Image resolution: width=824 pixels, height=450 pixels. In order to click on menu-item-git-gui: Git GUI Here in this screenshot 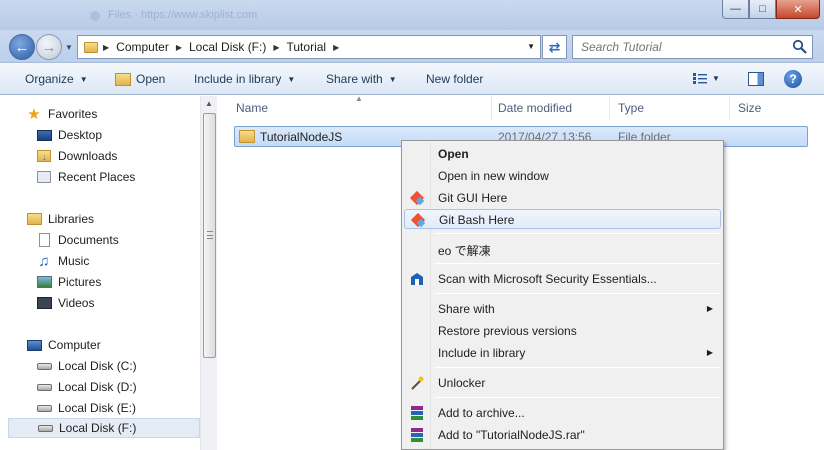, I will do `click(562, 198)`.